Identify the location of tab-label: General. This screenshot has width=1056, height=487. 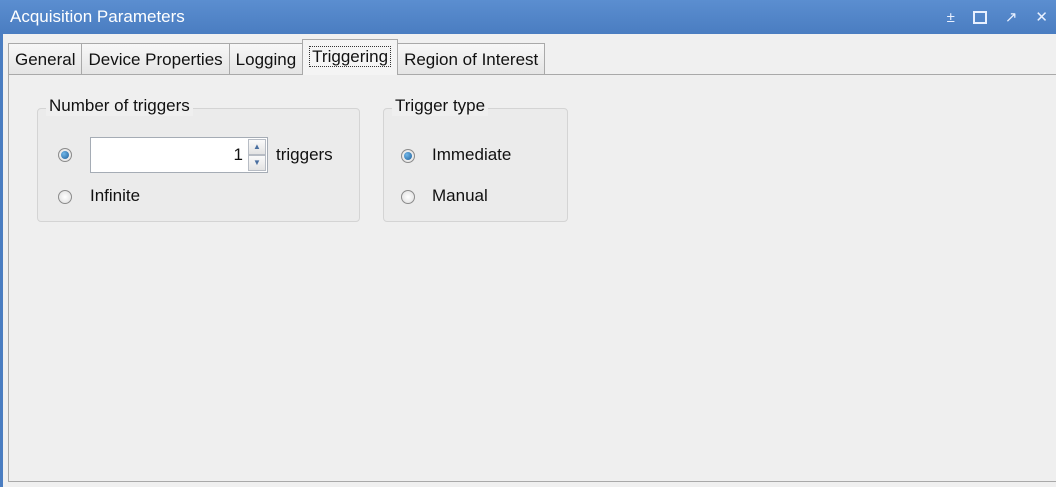
(45, 59).